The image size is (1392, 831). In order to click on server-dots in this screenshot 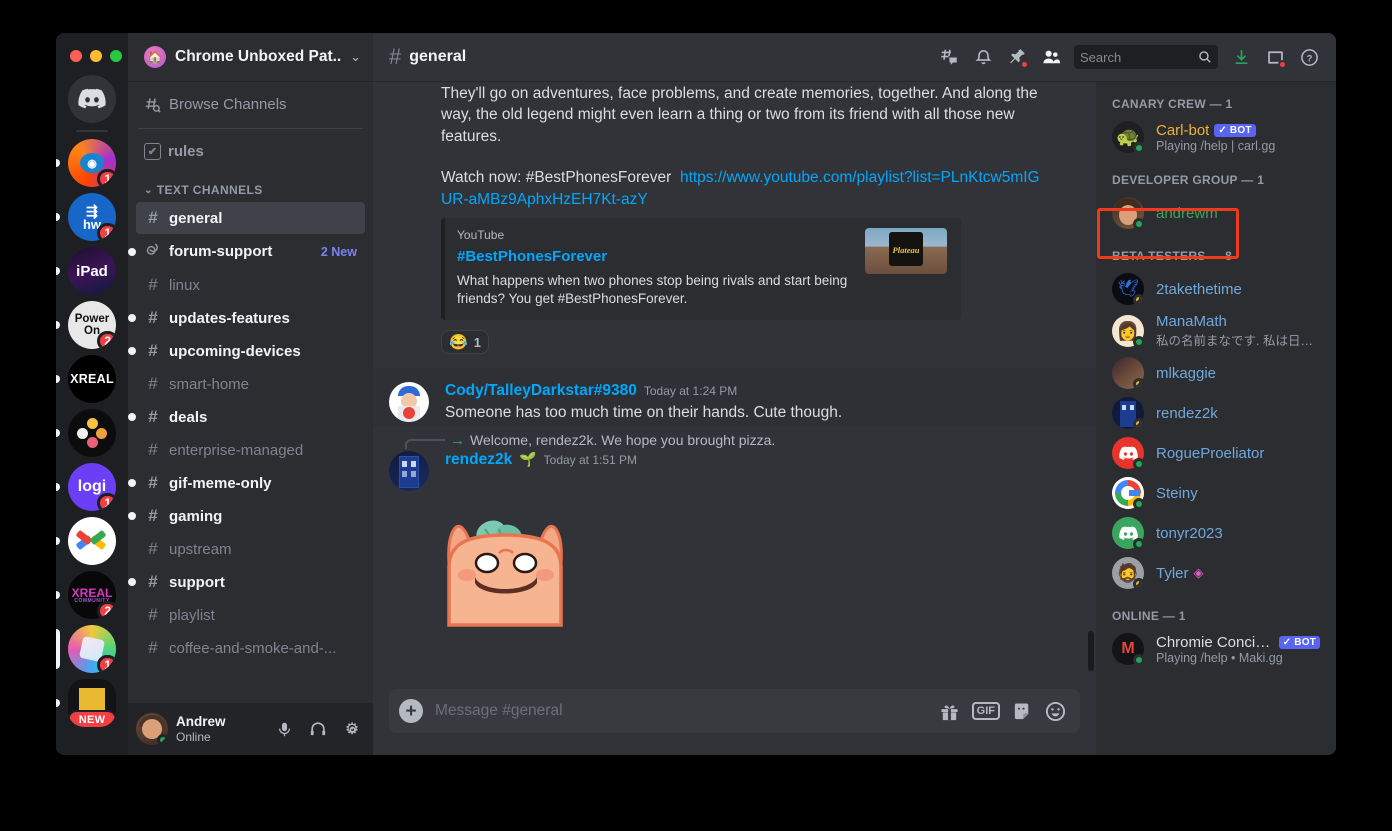, I will do `click(92, 433)`.